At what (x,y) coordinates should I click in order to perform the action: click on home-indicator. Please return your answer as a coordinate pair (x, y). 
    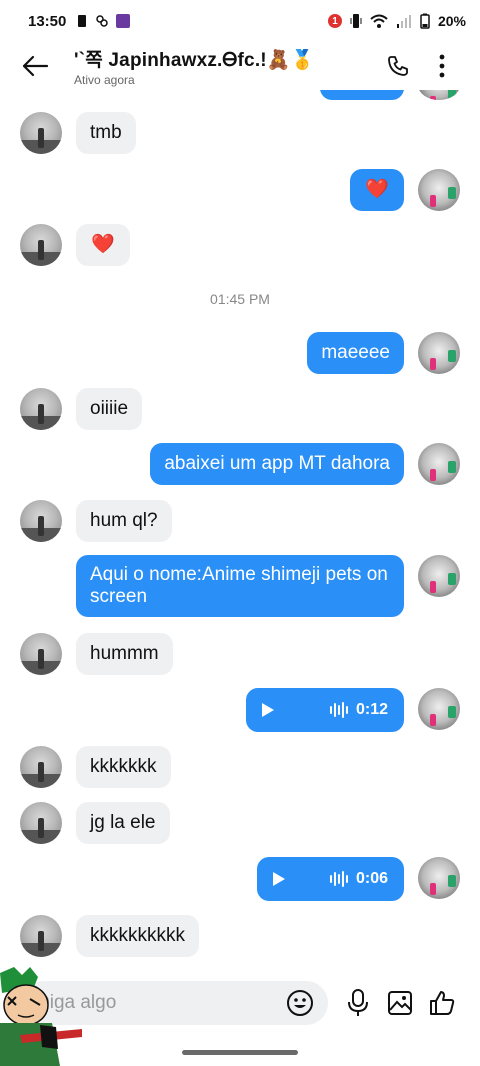
    Looking at the image, I should click on (240, 1052).